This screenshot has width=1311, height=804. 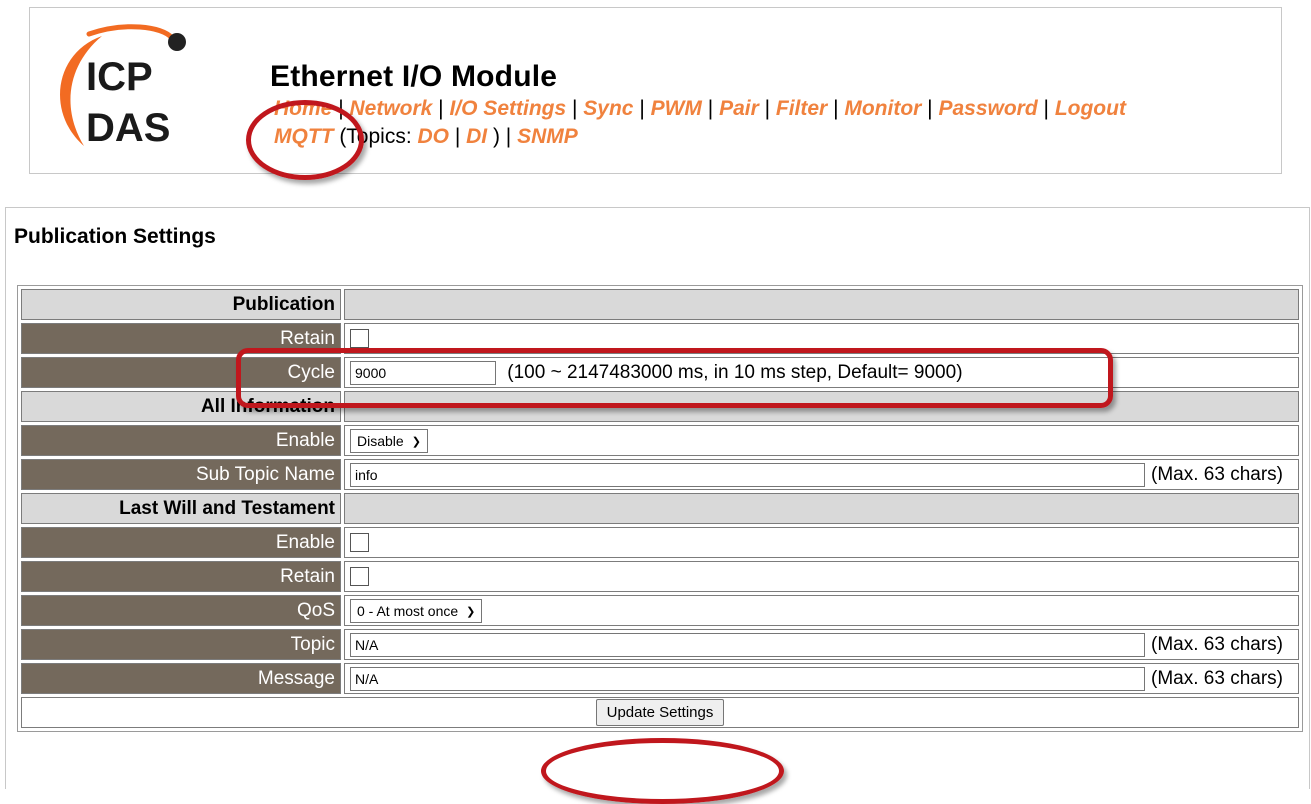 What do you see at coordinates (119, 77) in the screenshot?
I see `svg-text: ICP` at bounding box center [119, 77].